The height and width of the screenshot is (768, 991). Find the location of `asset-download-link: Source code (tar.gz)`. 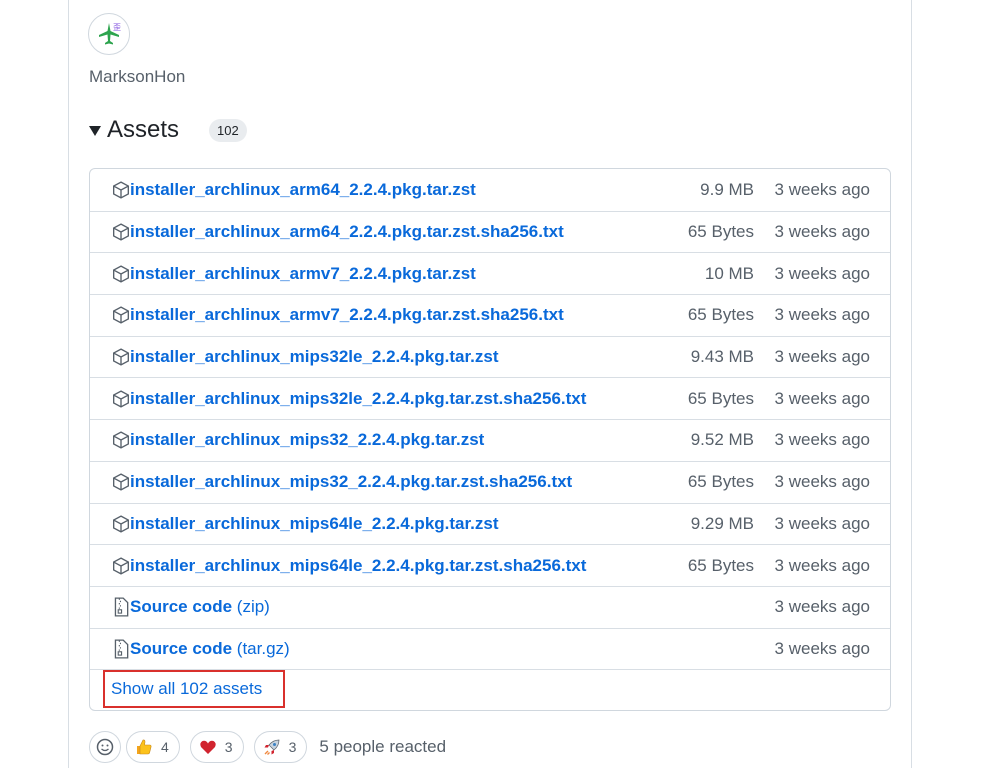

asset-download-link: Source code (tar.gz) is located at coordinates (210, 649).